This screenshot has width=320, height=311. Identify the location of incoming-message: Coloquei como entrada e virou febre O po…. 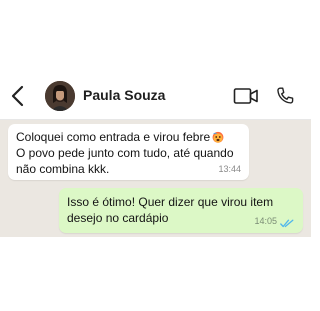
(128, 152).